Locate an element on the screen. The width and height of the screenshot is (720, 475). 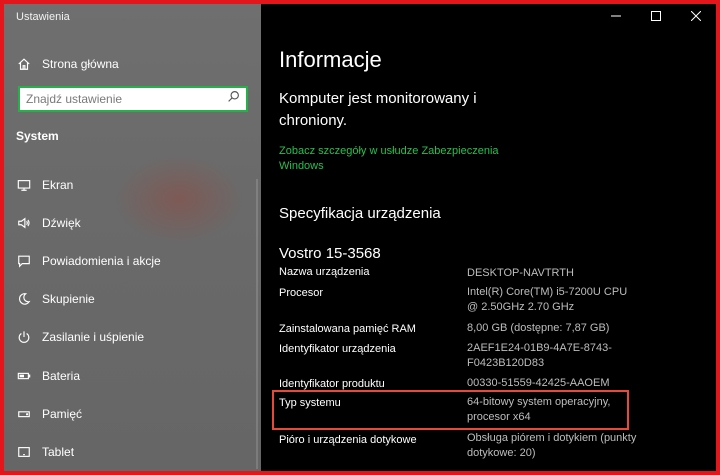
minimize-button is located at coordinates (616, 16).